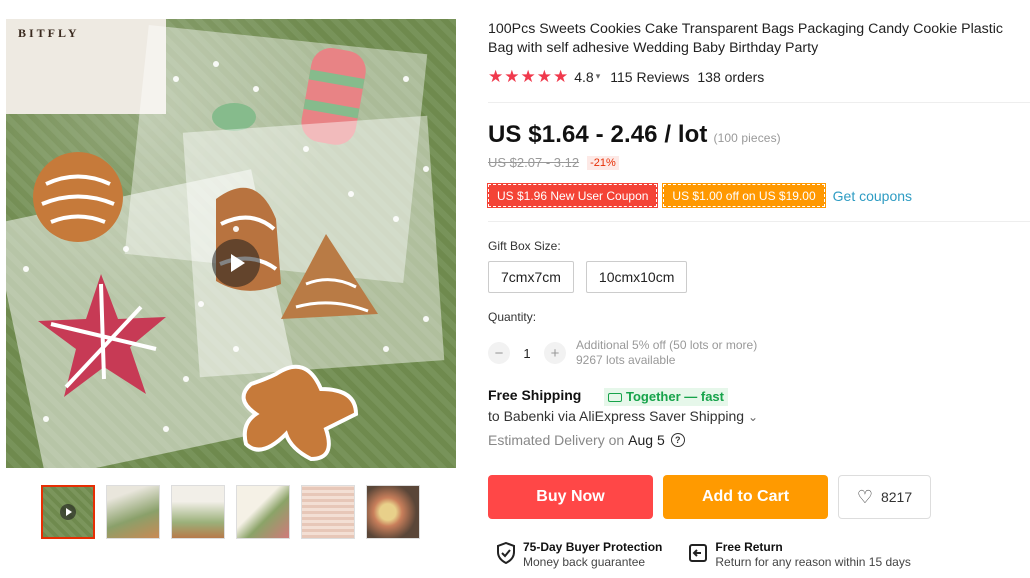 The height and width of the screenshot is (578, 1030). I want to click on get-coupons-link: Get coupons, so click(872, 196).